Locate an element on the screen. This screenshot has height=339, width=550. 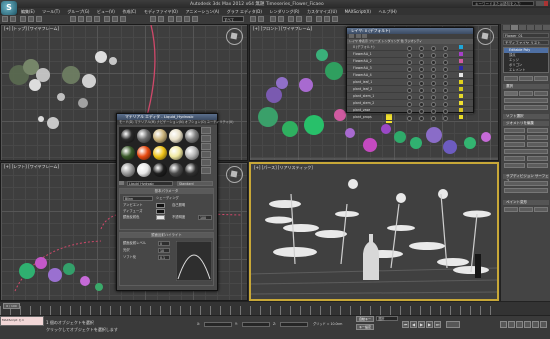
soften-spinner: 0.1 is located at coordinates (164, 257).